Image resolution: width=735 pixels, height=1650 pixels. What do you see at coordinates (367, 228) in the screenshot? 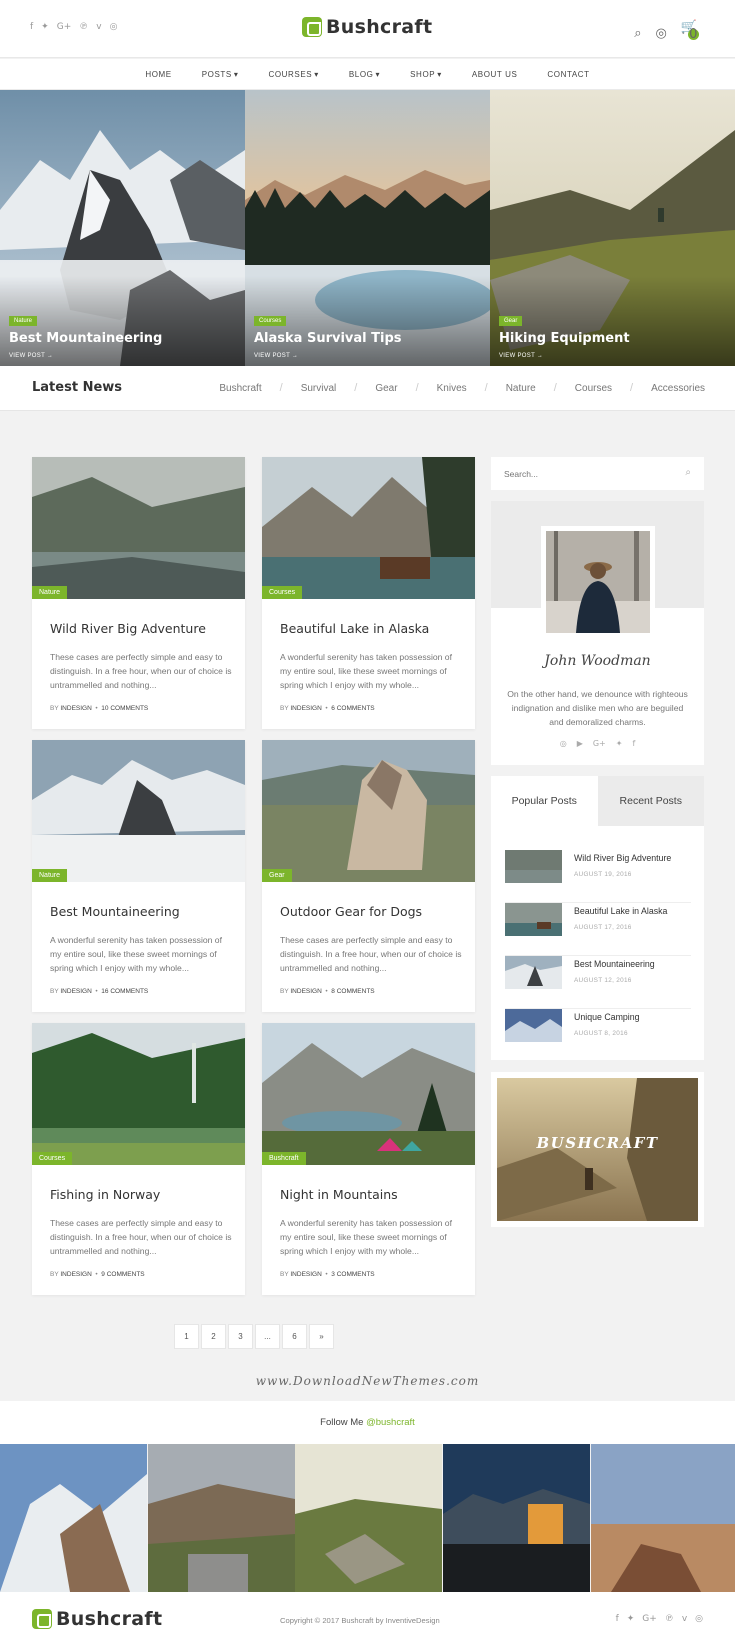
I see `hero-slide: Courses Alaska Survival Tips VIEW POST →` at bounding box center [367, 228].